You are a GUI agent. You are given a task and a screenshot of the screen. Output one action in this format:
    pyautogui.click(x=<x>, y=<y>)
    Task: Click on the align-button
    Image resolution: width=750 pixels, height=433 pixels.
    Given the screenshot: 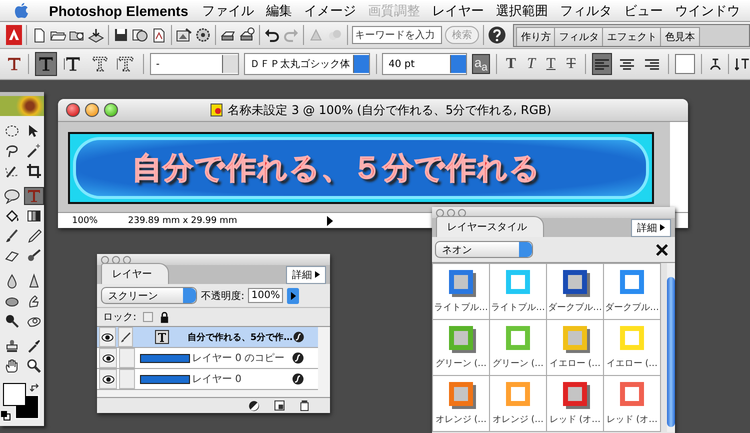 What is the action you would take?
    pyautogui.click(x=602, y=64)
    